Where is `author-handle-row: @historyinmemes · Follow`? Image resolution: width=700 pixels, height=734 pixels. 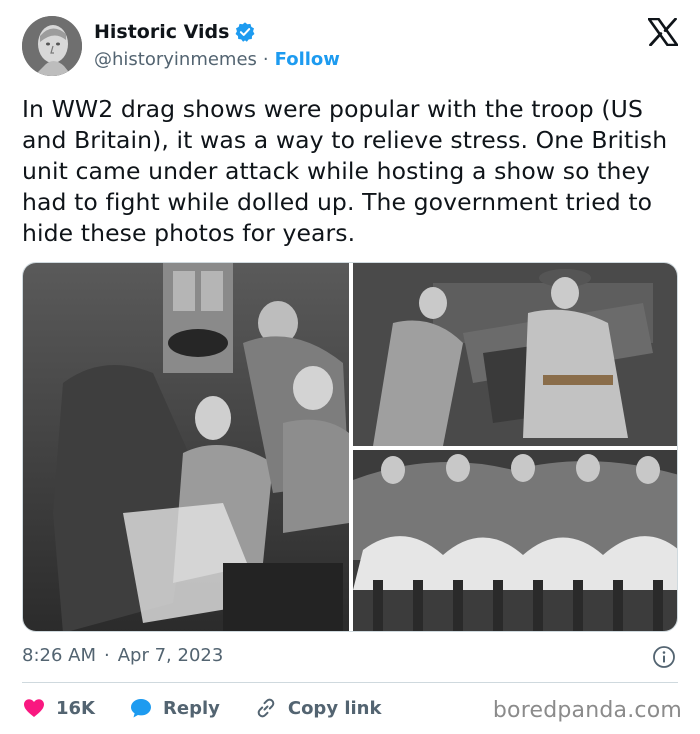 author-handle-row: @historyinmemes · Follow is located at coordinates (217, 59).